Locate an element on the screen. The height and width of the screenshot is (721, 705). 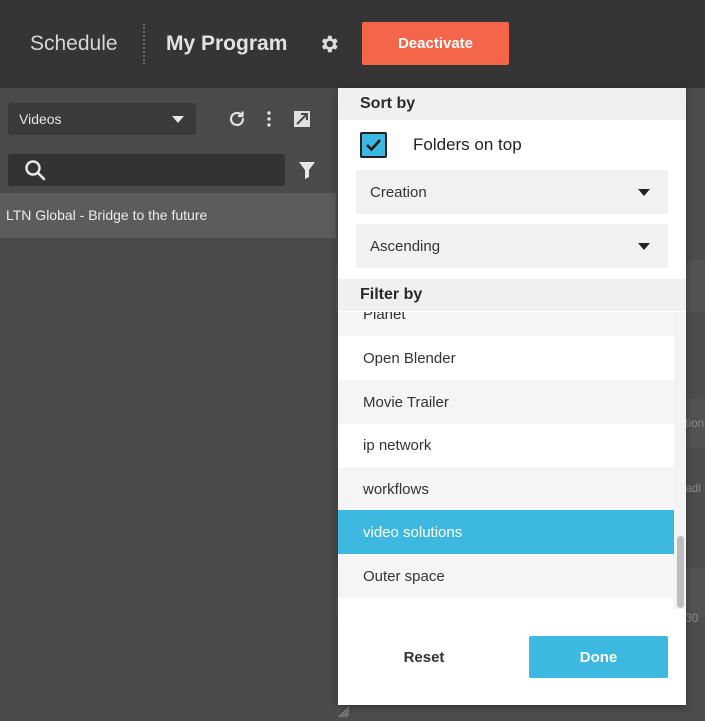
scrollbar-thumb is located at coordinates (680, 572).